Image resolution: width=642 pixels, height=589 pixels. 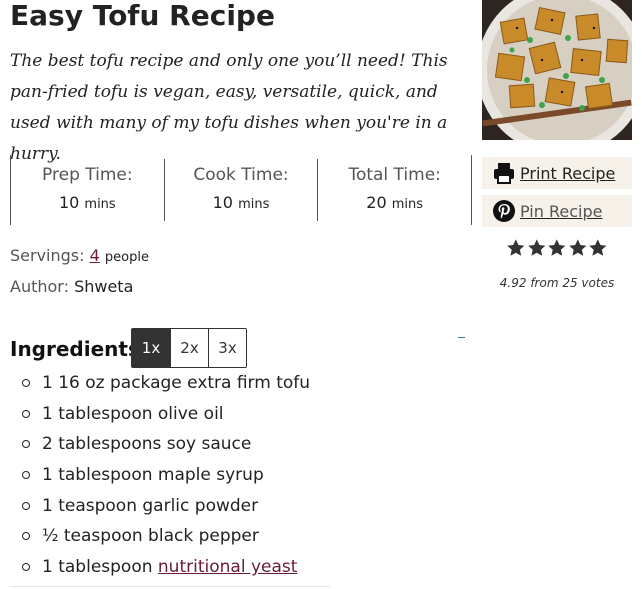 I want to click on nutritional-yeast-link: nutritional yeast, so click(x=228, y=567).